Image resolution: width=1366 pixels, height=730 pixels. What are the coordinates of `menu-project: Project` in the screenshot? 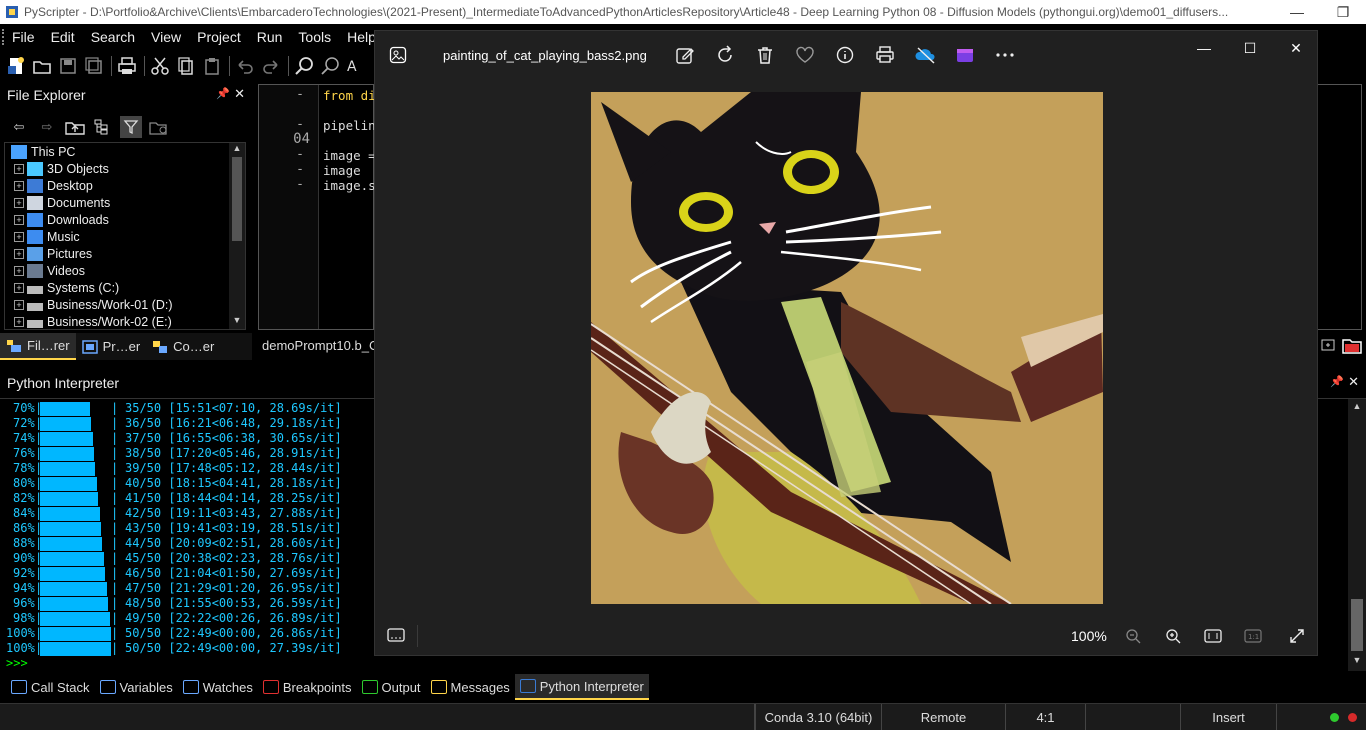 It's located at (219, 37).